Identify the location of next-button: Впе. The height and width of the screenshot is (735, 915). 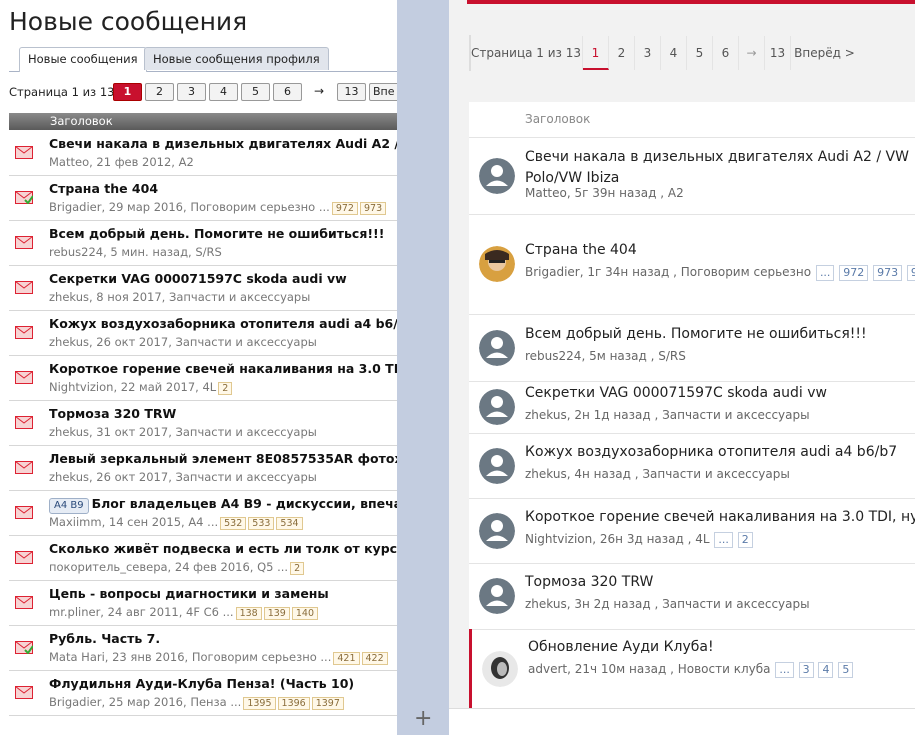
(383, 92).